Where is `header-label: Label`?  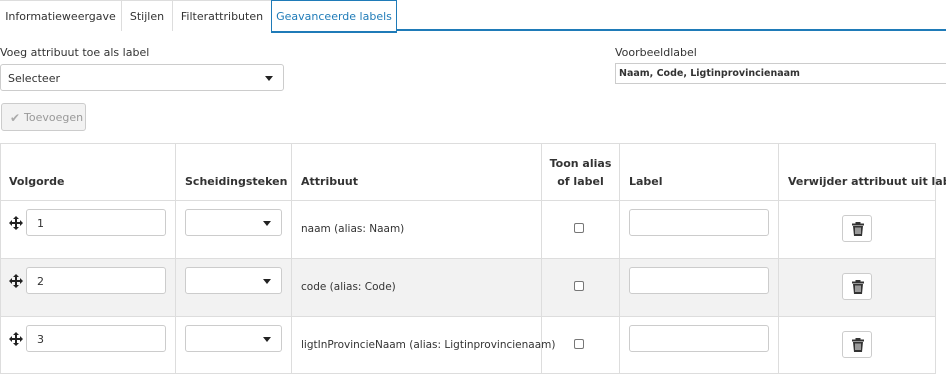
header-label: Label is located at coordinates (646, 181).